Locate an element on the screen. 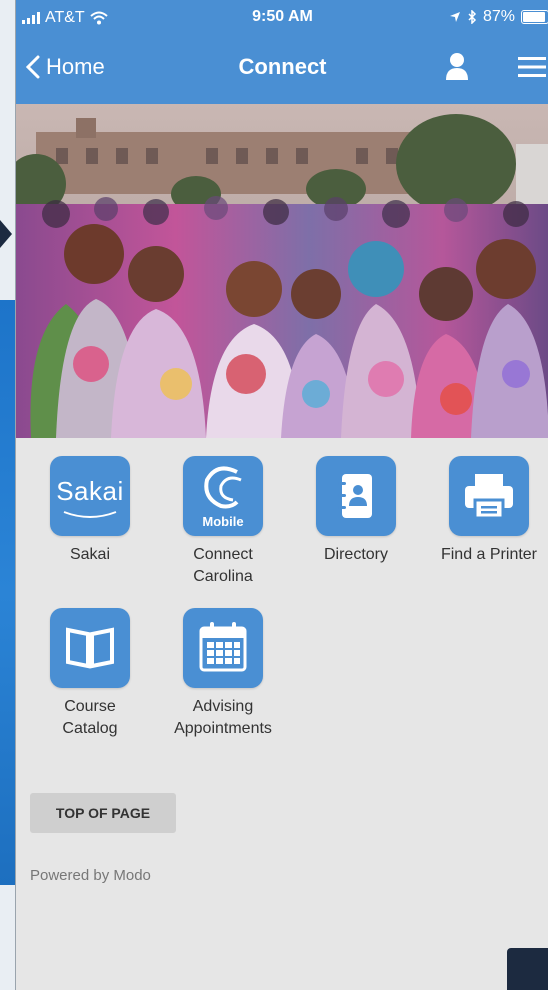 The height and width of the screenshot is (990, 548). mobile-badge: Mobile is located at coordinates (223, 521).